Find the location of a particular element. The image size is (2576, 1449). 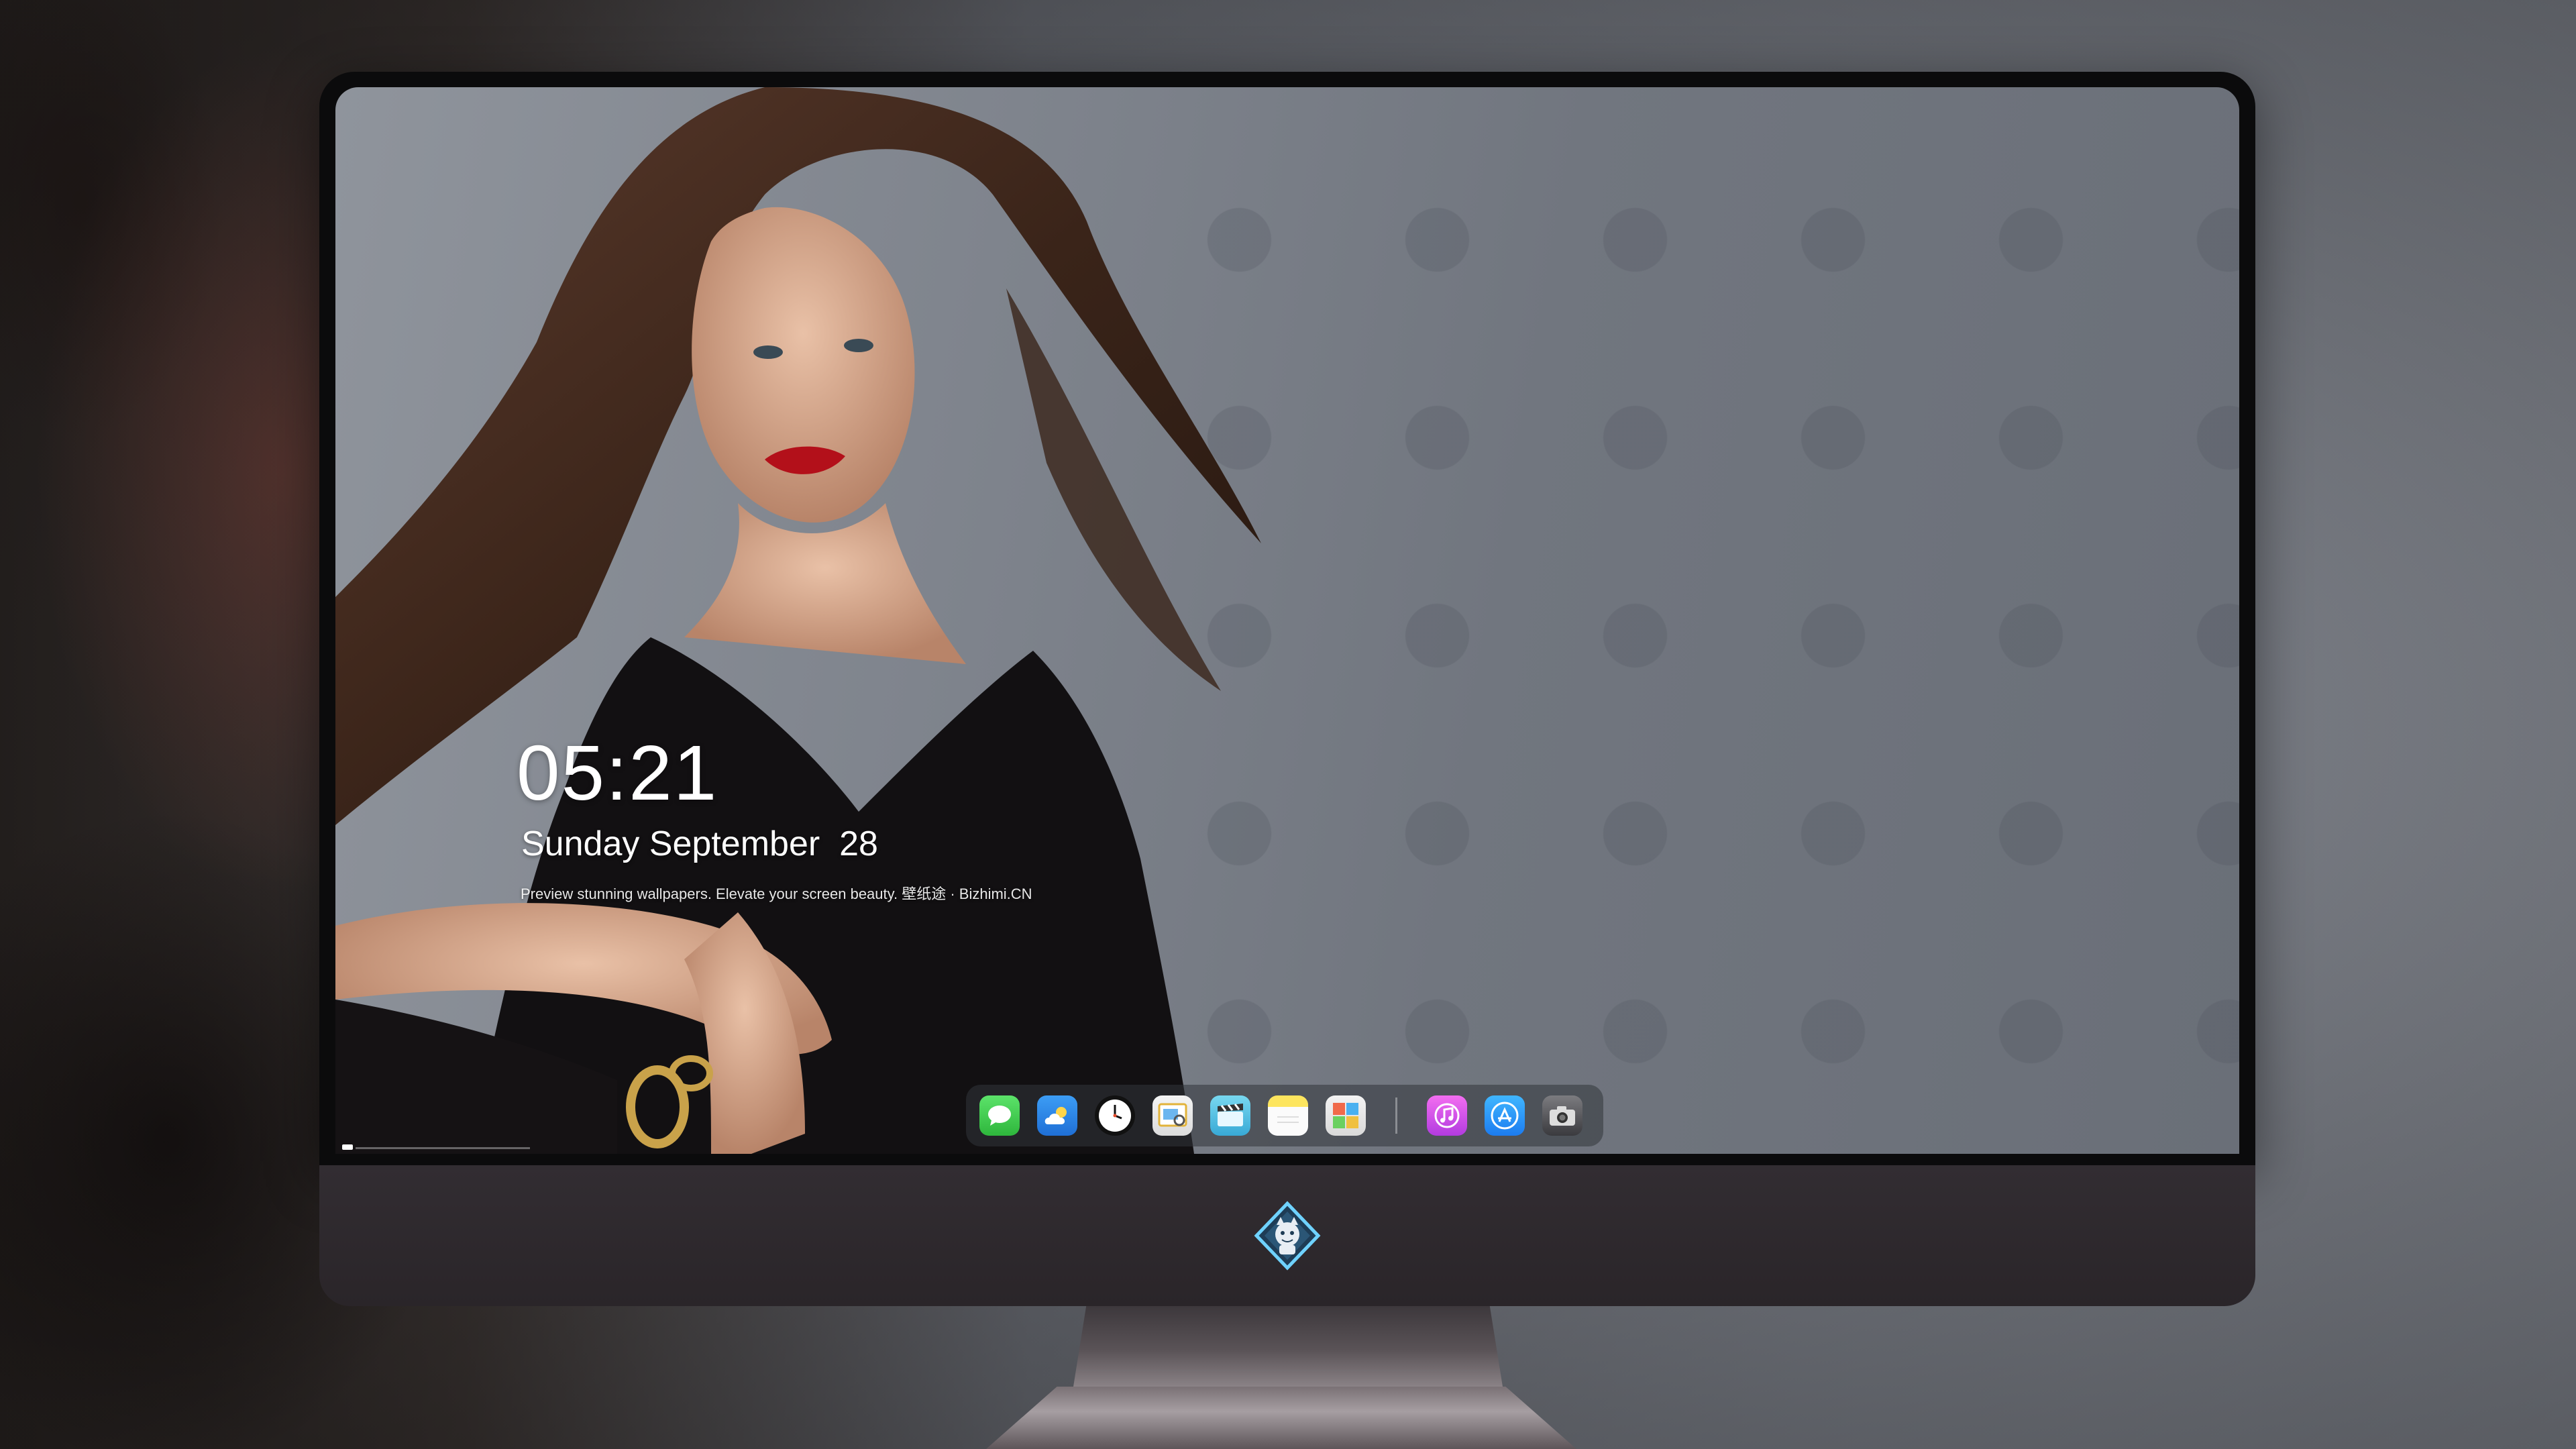

photos-icon is located at coordinates (1346, 1115).